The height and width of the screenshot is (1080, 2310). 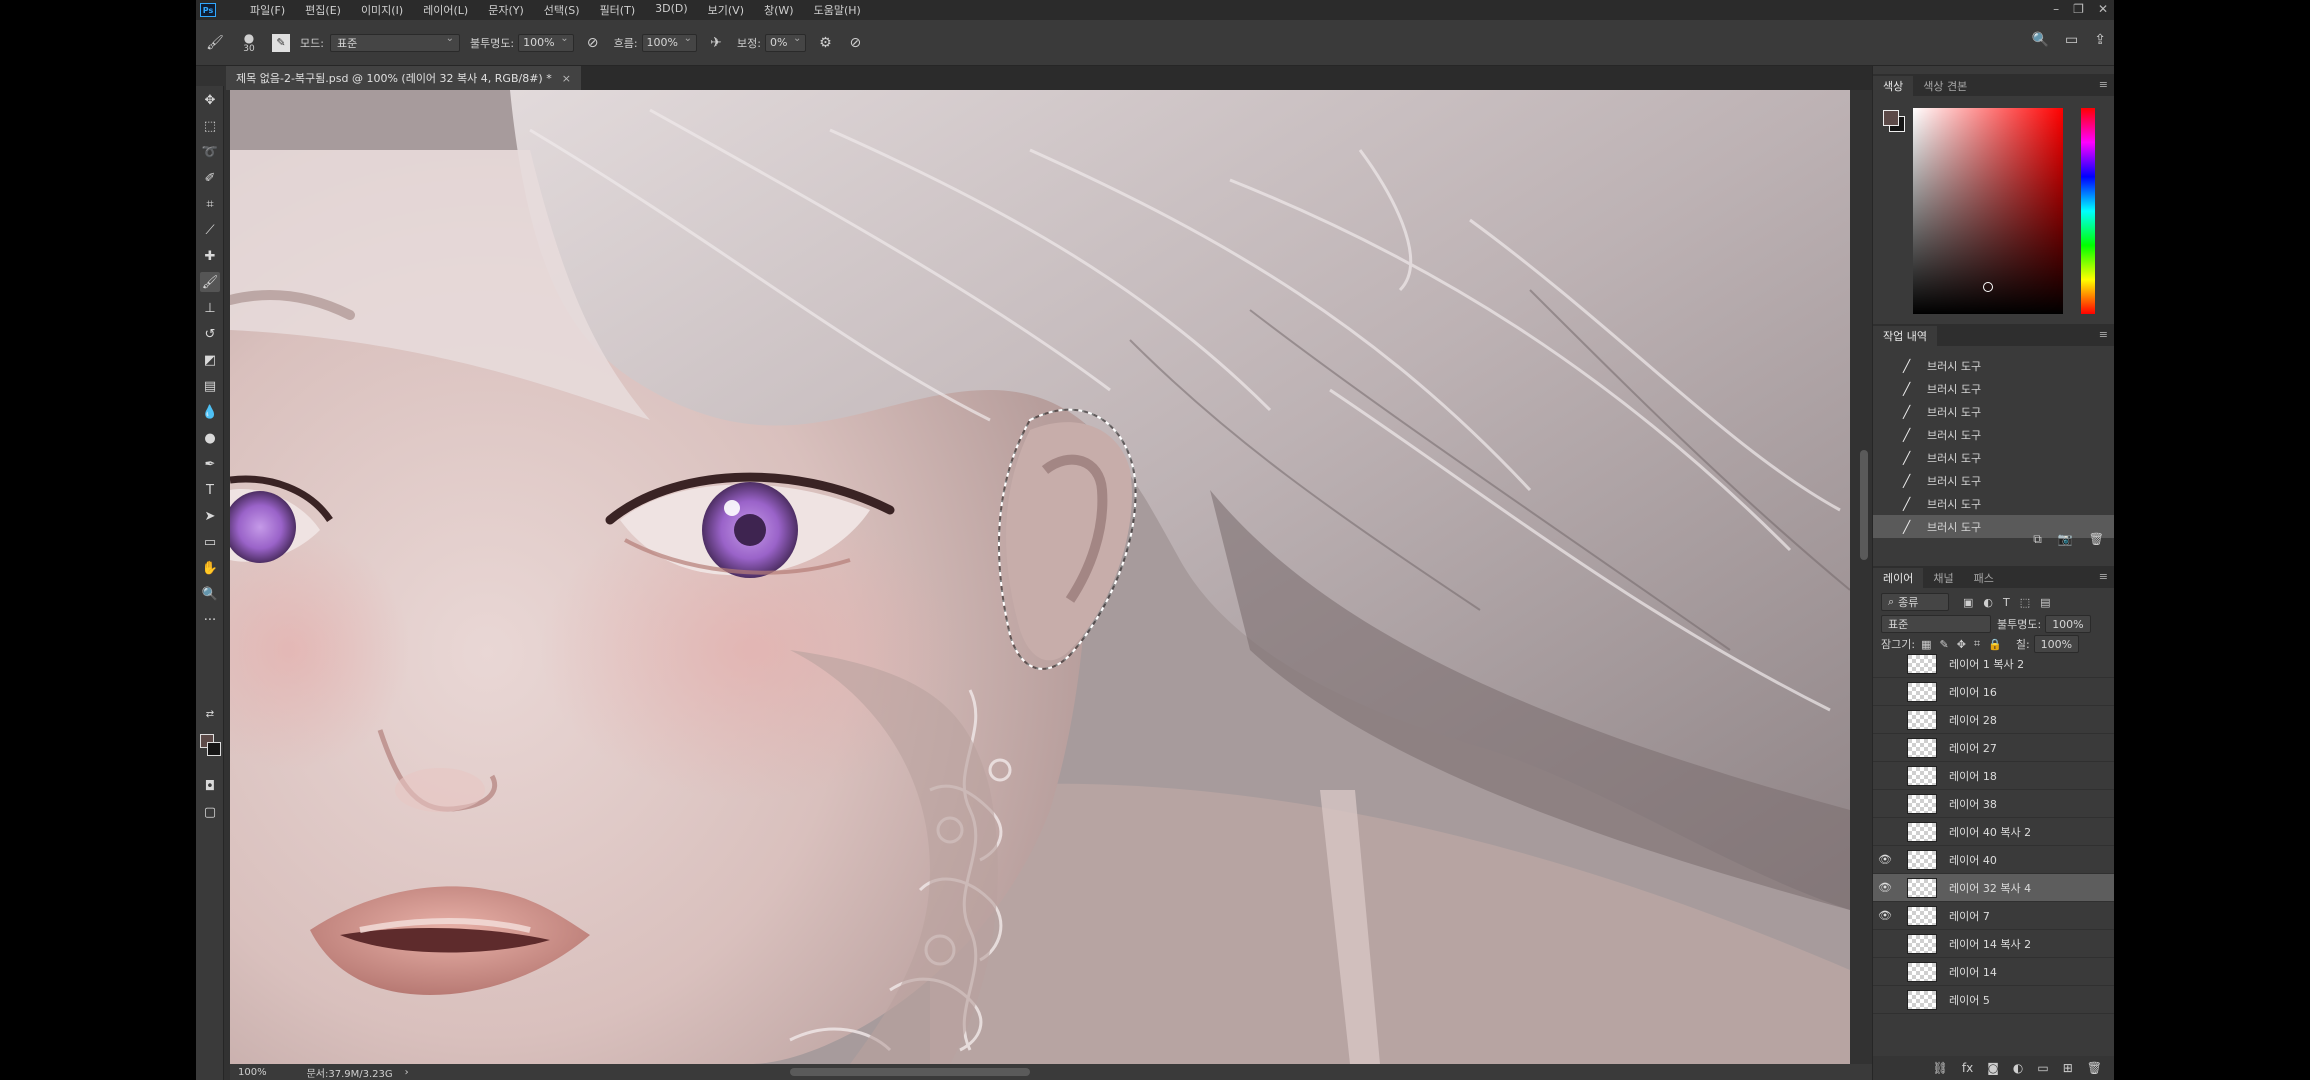 What do you see at coordinates (210, 152) in the screenshot?
I see `lasso-tool-icon: ➰` at bounding box center [210, 152].